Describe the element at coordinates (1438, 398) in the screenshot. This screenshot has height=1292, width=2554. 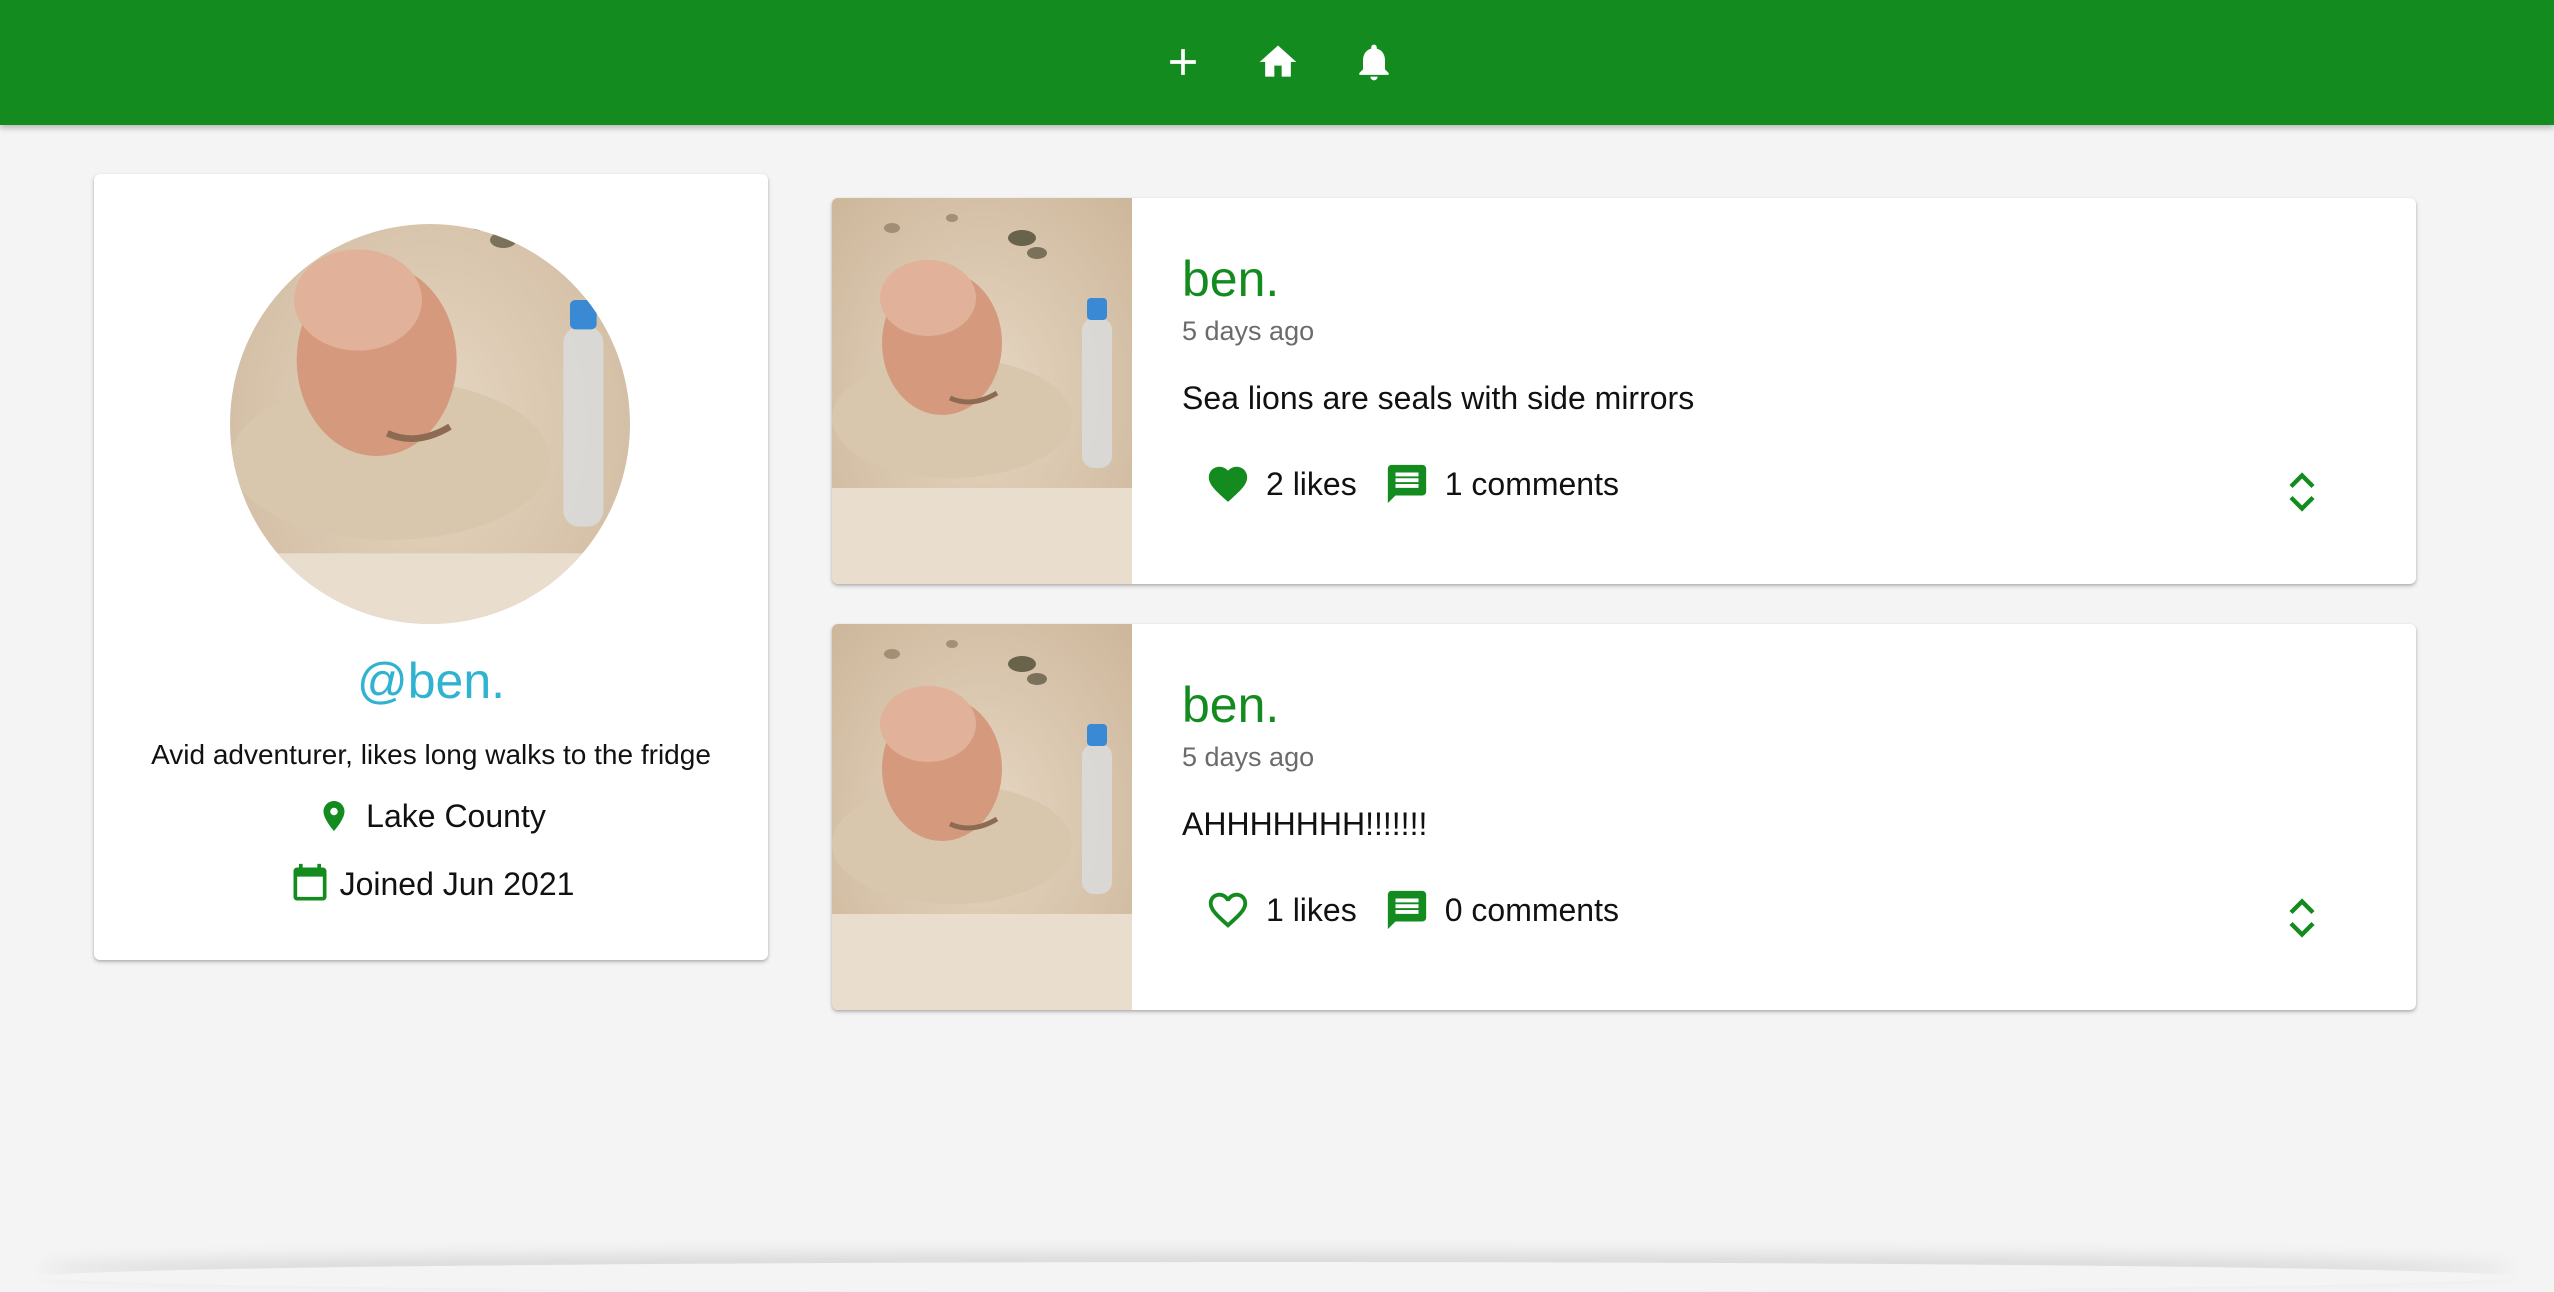
I see `post-text: Sea lions are seals with side mirrors` at that location.